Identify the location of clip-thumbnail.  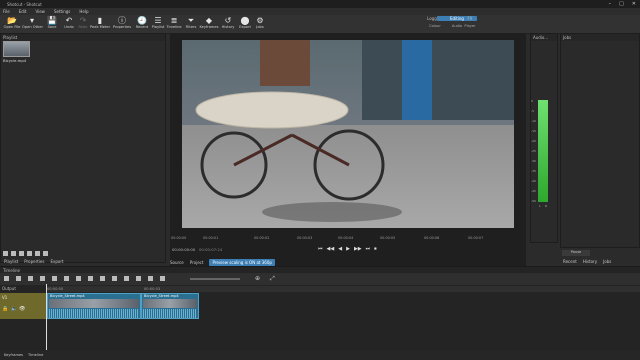
(16, 49).